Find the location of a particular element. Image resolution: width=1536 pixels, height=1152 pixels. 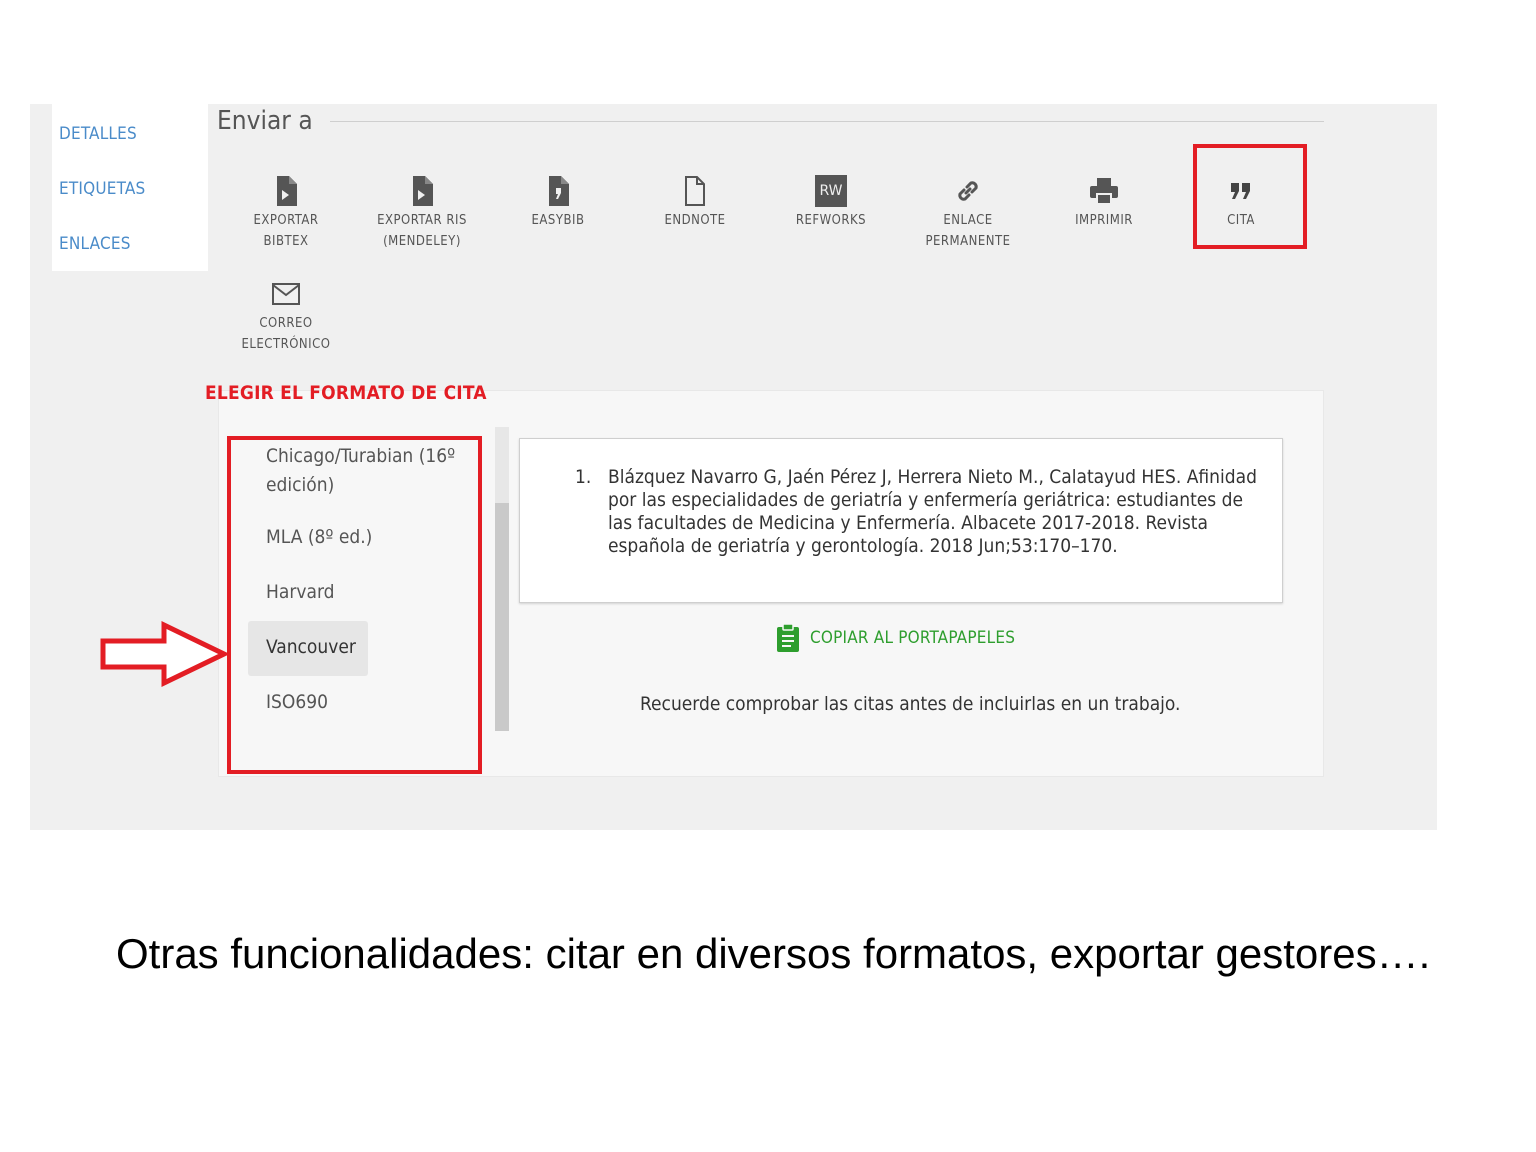

action-label: REFWORKS is located at coordinates (831, 220).